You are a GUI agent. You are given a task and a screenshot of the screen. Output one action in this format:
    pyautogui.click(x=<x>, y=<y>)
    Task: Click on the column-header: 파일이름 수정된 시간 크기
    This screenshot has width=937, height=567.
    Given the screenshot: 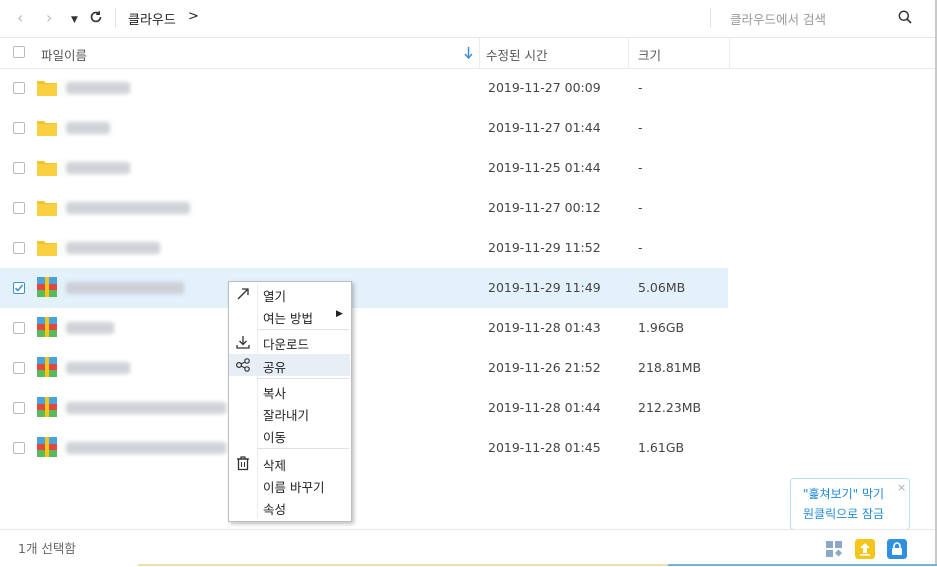 What is the action you would take?
    pyautogui.click(x=468, y=53)
    